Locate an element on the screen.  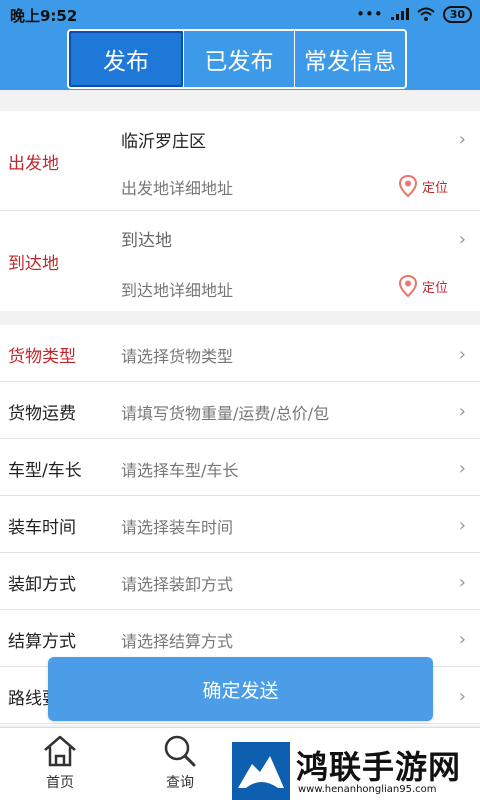
tab-publish: 发布 is located at coordinates (126, 59).